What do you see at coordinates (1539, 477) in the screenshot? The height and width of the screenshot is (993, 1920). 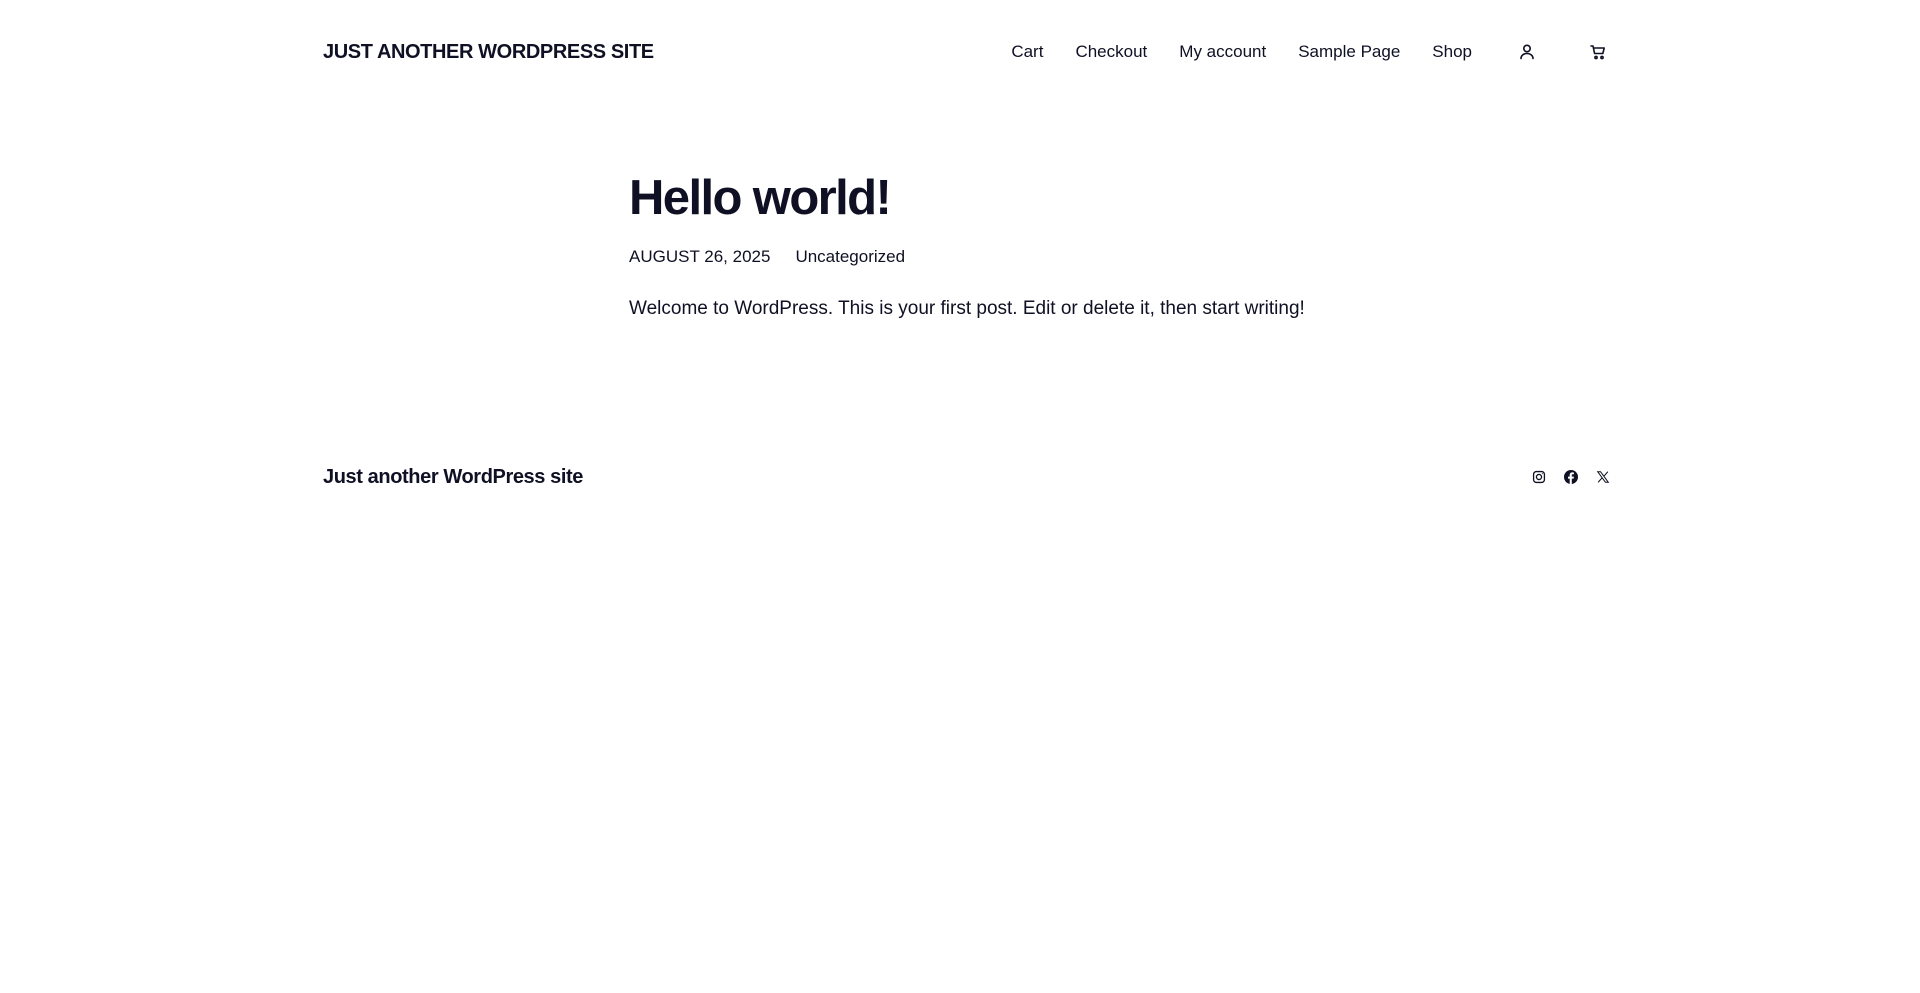 I see `instagram-icon` at bounding box center [1539, 477].